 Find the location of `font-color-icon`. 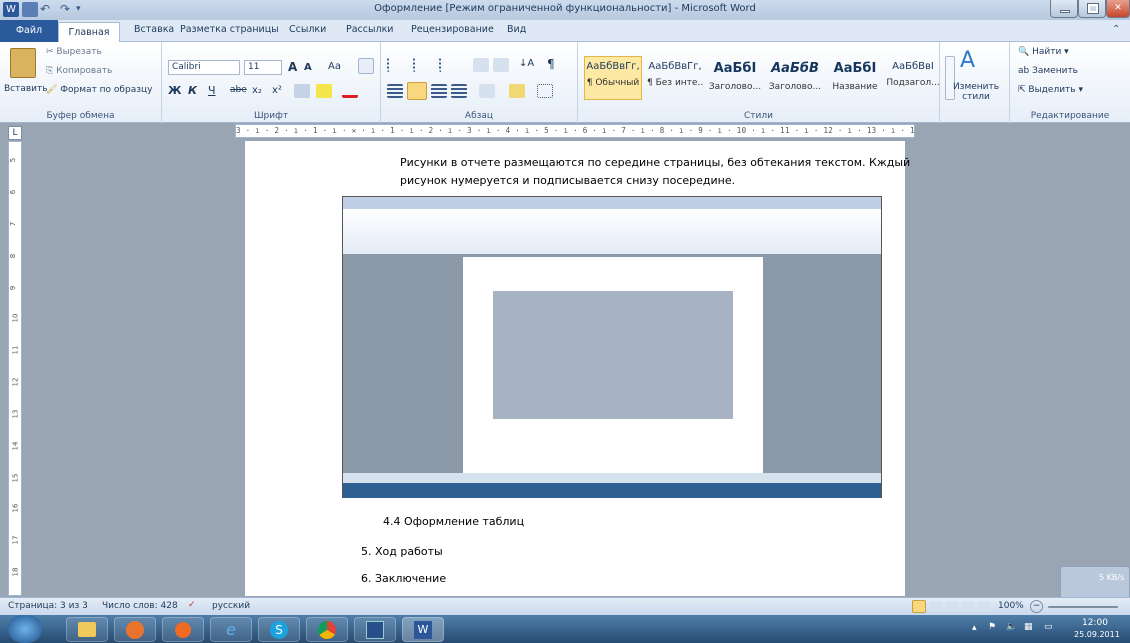

font-color-icon is located at coordinates (350, 91).